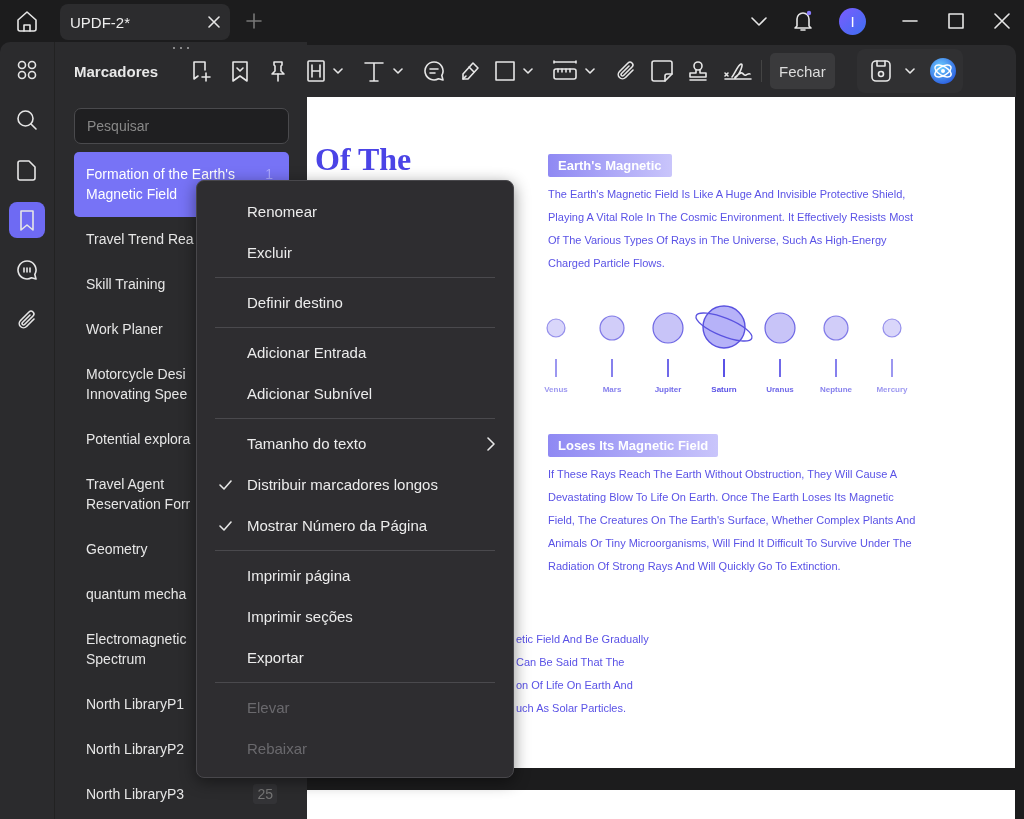 Image resolution: width=1024 pixels, height=819 pixels. What do you see at coordinates (852, 21) in the screenshot?
I see `avatar: I` at bounding box center [852, 21].